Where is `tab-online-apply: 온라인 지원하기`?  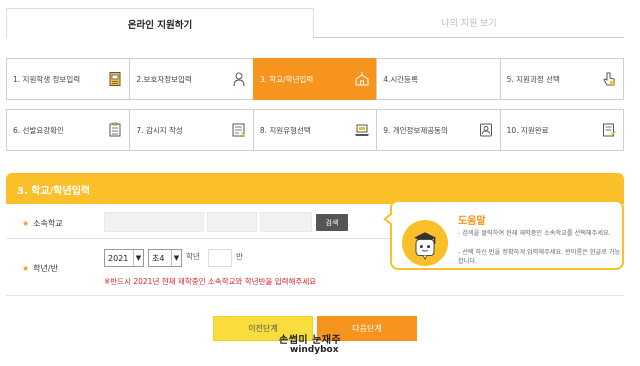
tab-online-apply: 온라인 지원하기 is located at coordinates (160, 23).